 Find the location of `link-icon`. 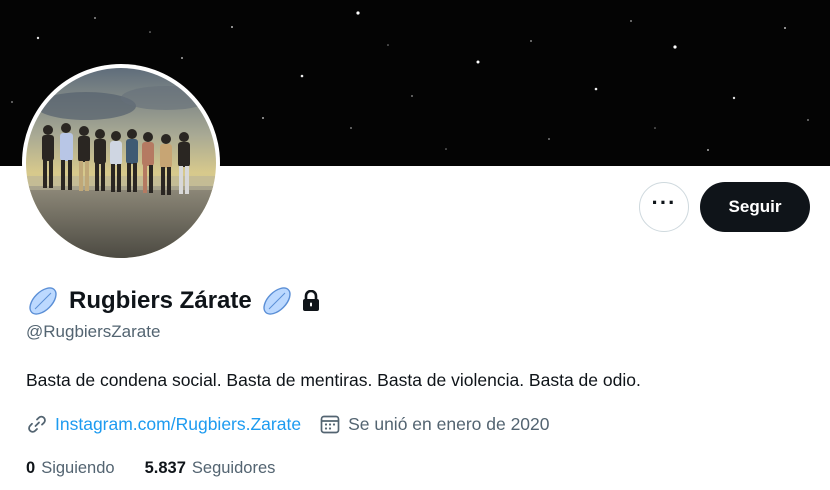

link-icon is located at coordinates (37, 424).